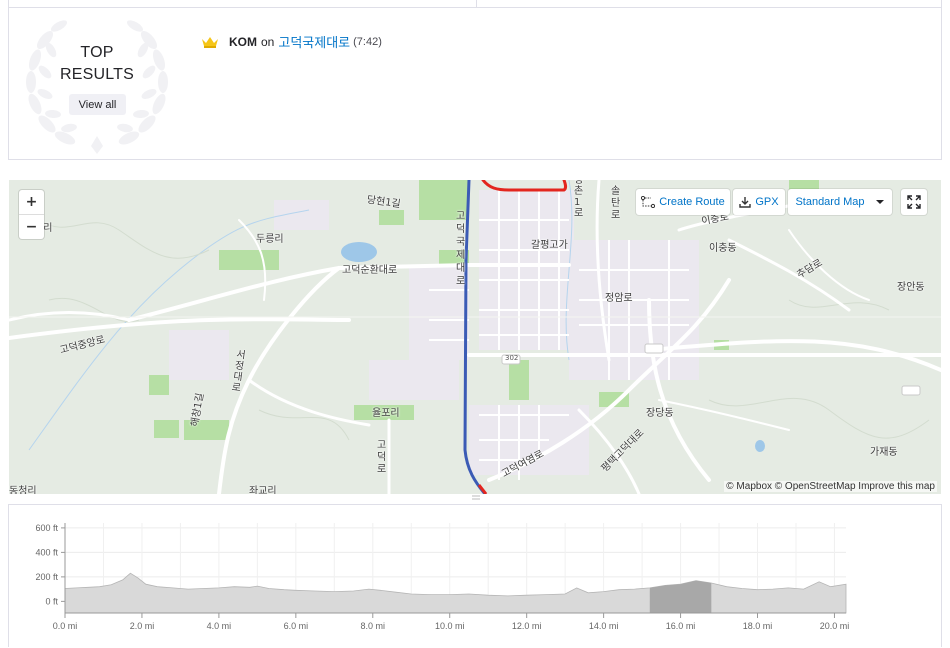 The height and width of the screenshot is (648, 950). Describe the element at coordinates (97, 52) in the screenshot. I see `top-results-title-line1: TOP` at that location.